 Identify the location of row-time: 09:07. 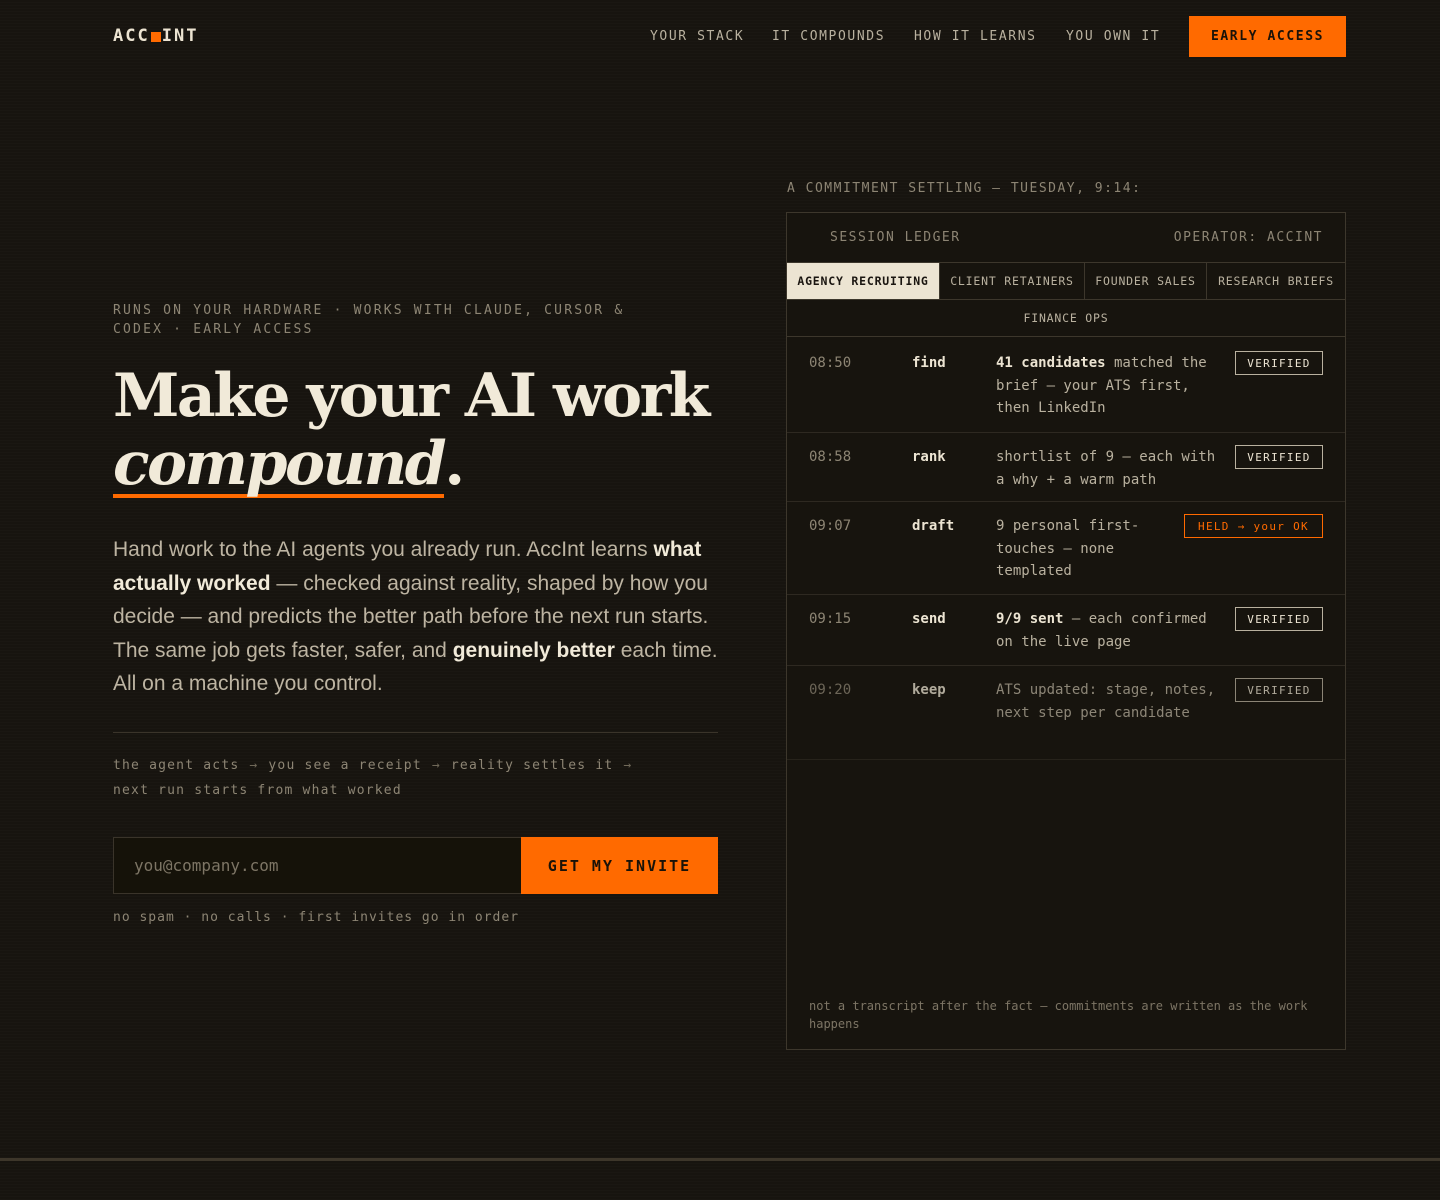
(830, 526).